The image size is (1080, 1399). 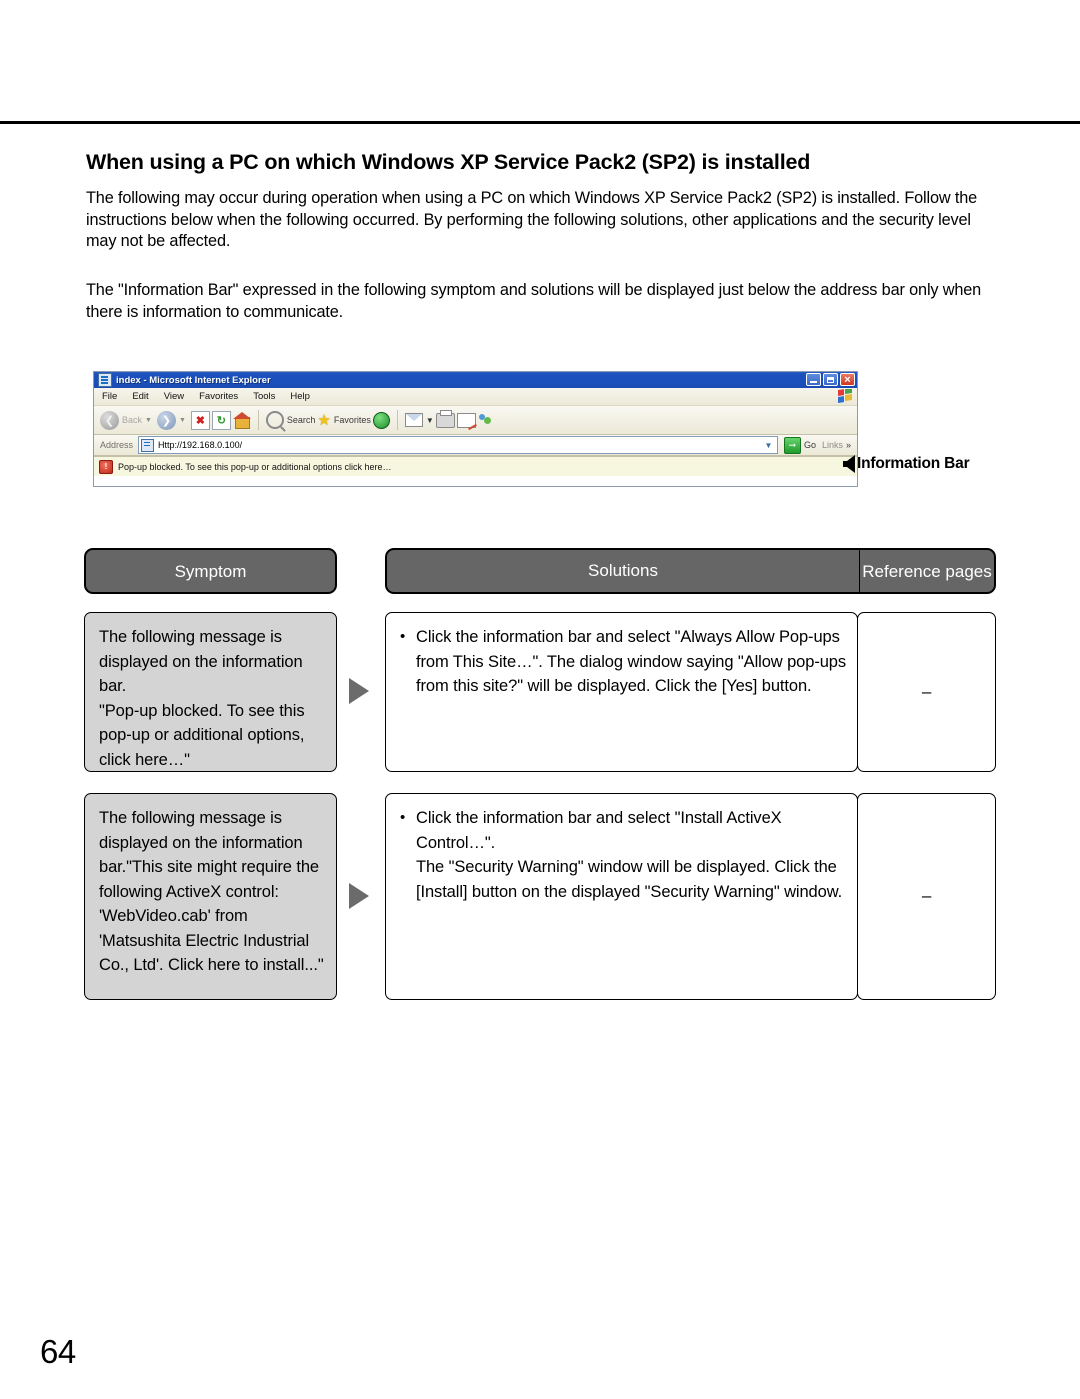 What do you see at coordinates (848, 445) in the screenshot?
I see `links-overflow-icon: »` at bounding box center [848, 445].